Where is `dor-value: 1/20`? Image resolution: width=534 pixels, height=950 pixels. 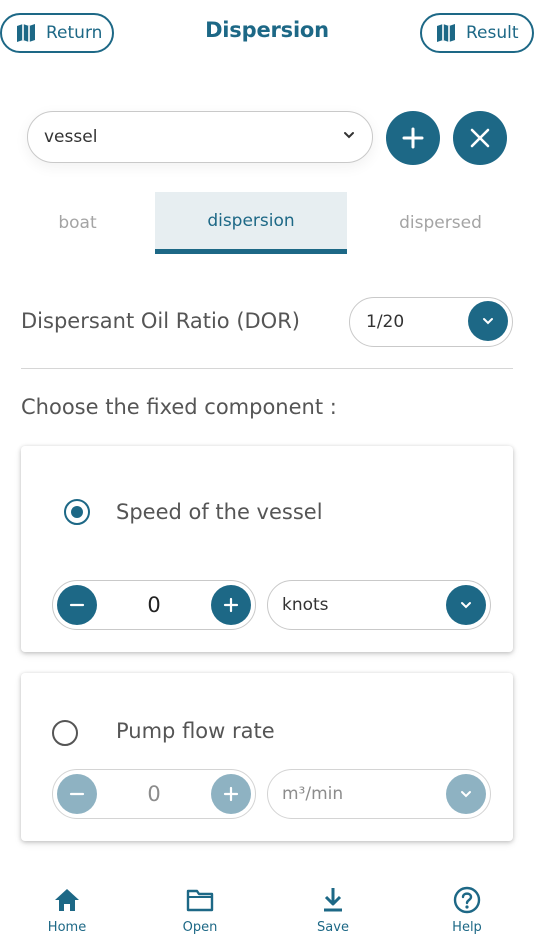 dor-value: 1/20 is located at coordinates (385, 322).